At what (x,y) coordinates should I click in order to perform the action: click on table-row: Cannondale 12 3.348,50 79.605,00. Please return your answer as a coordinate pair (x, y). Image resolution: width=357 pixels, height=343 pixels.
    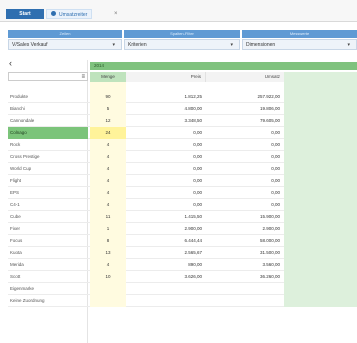
    Looking at the image, I should click on (182, 121).